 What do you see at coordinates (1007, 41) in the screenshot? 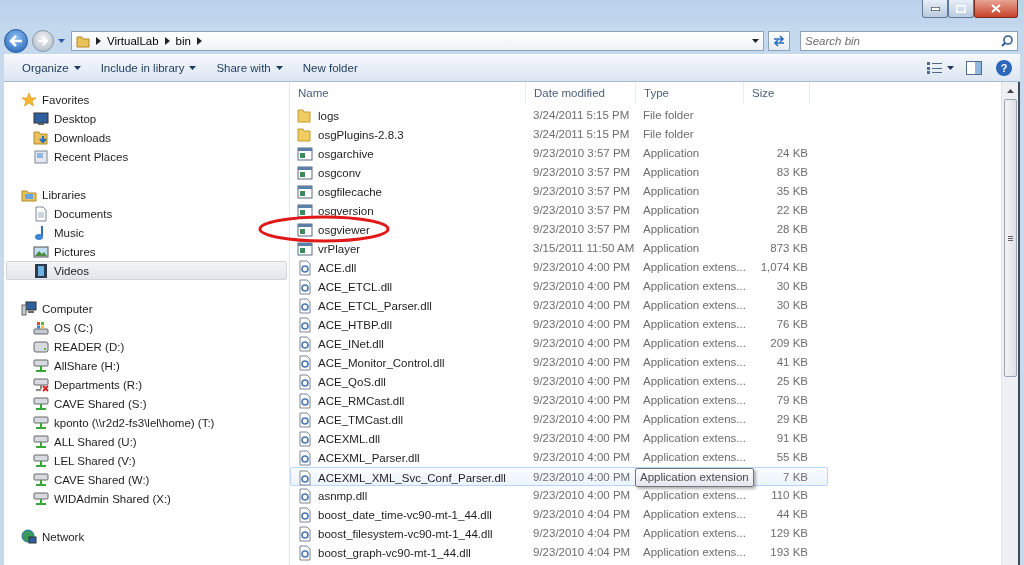
I see `search-icon` at bounding box center [1007, 41].